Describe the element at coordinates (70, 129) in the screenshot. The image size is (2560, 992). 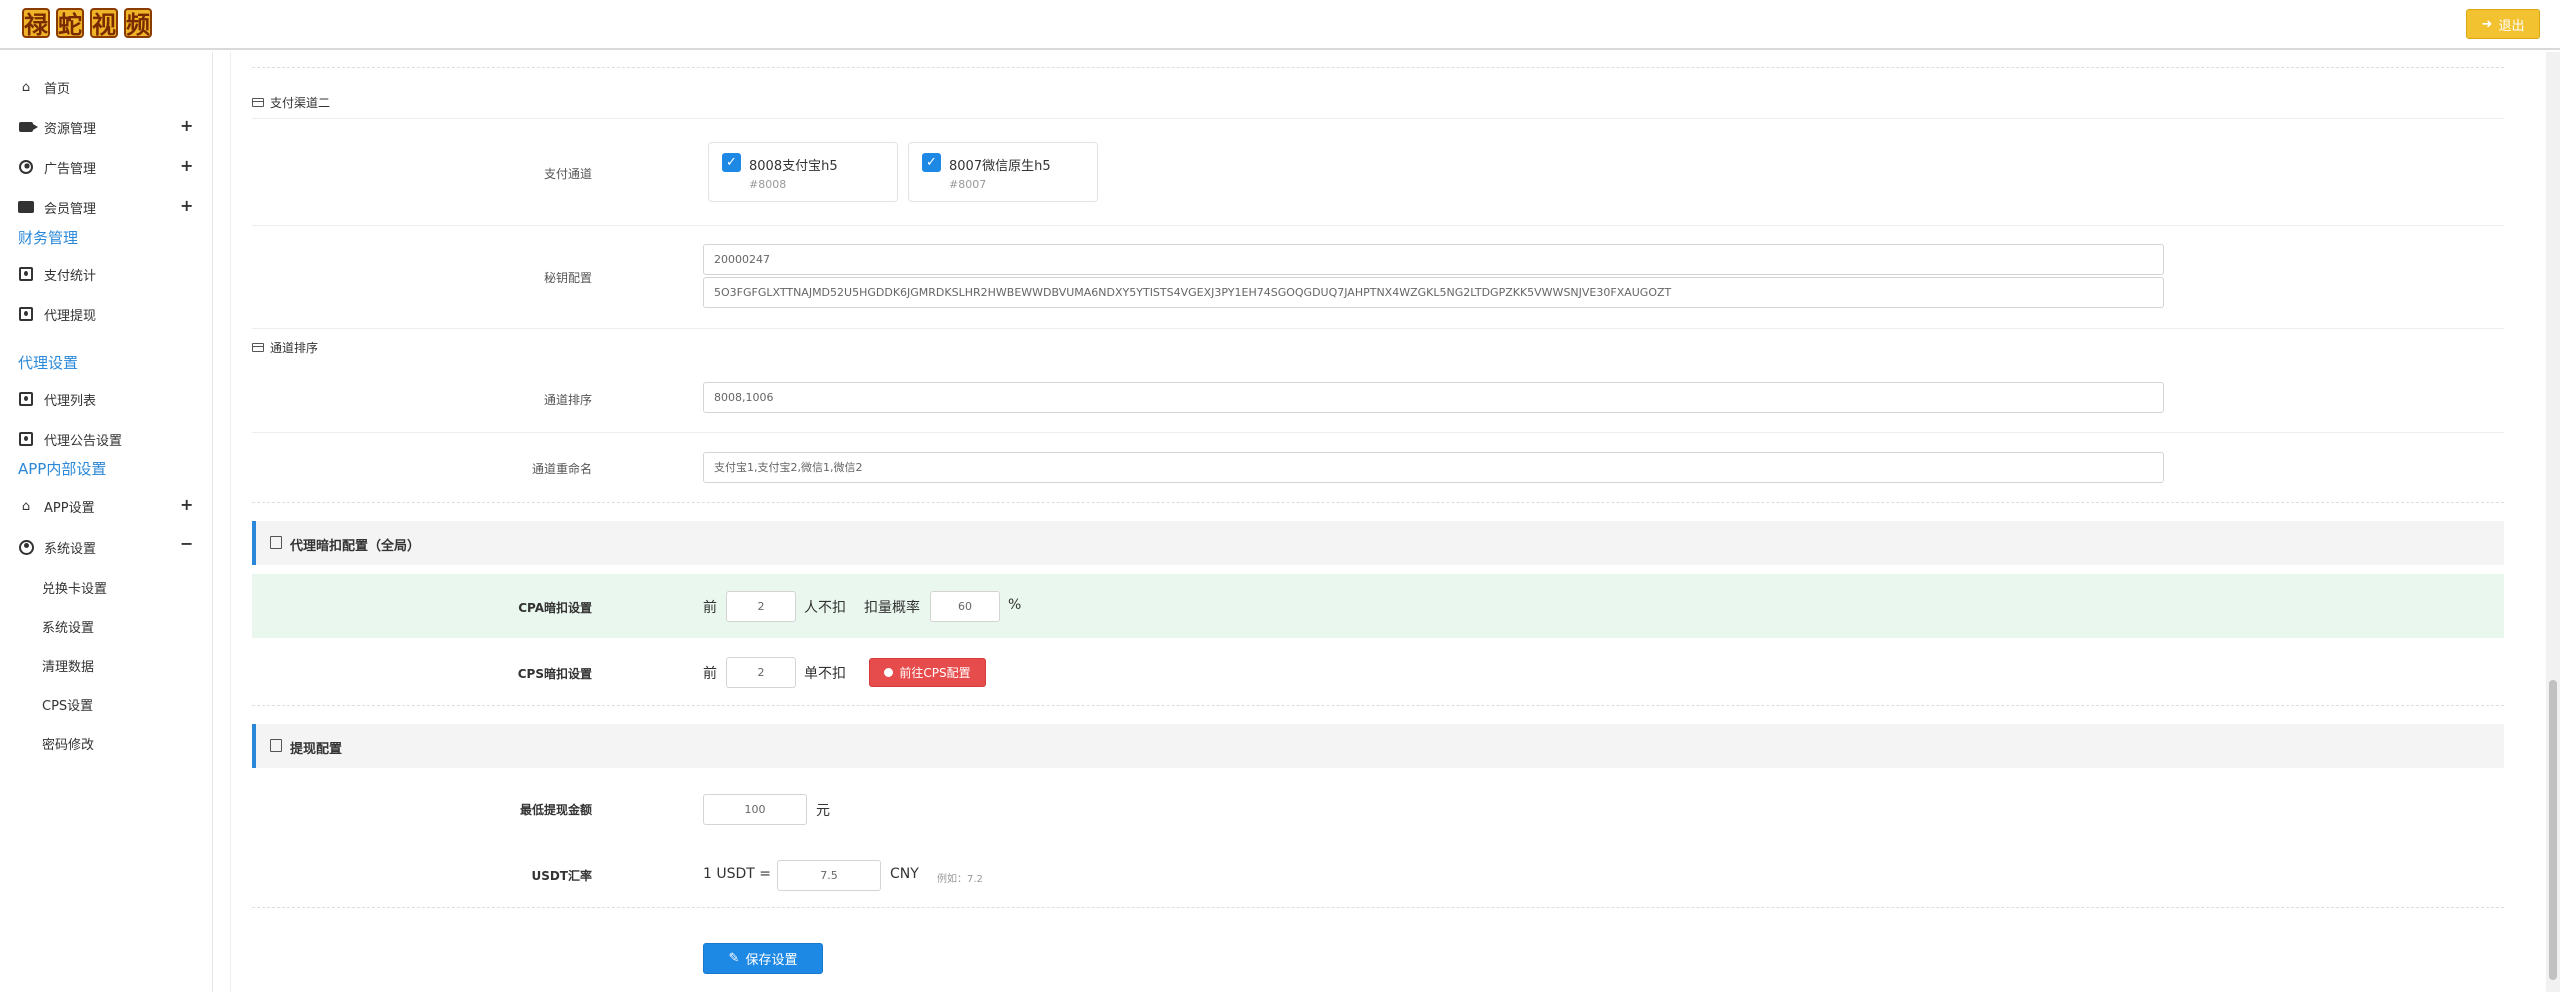
I see `sidebar-item-label: 资源管理` at that location.